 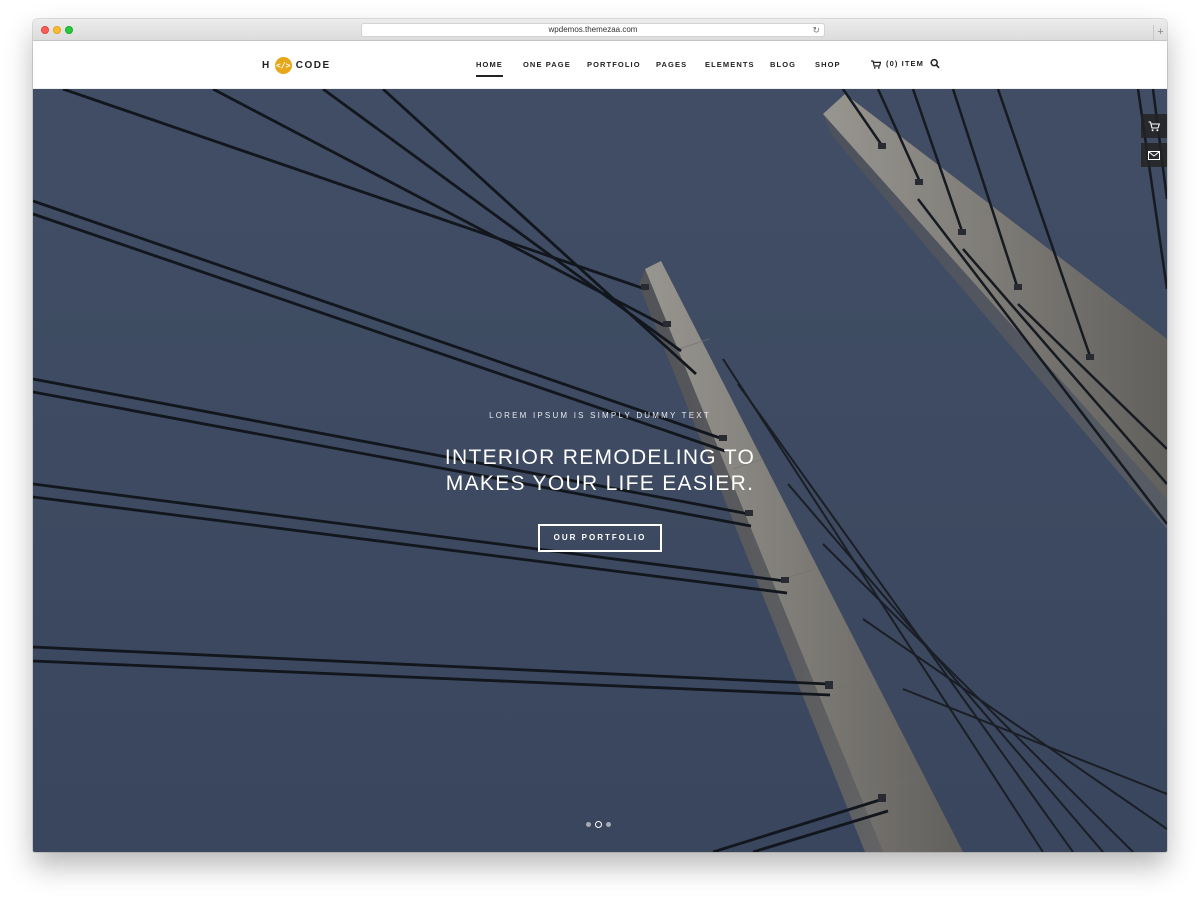 I want to click on side-contact-button, so click(x=1154, y=155).